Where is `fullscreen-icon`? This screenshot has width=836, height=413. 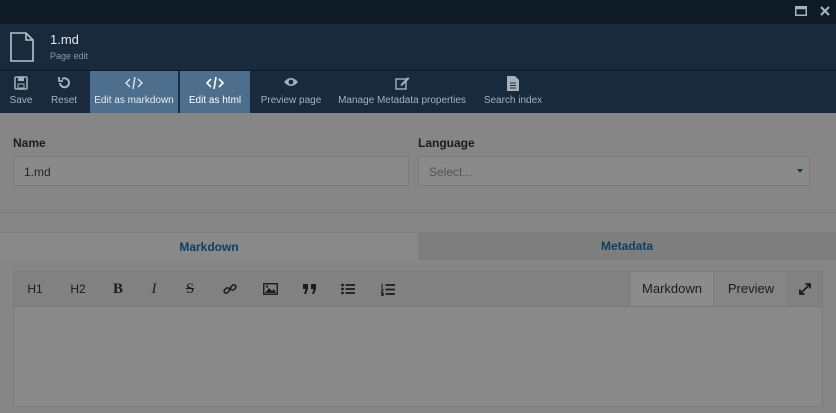 fullscreen-icon is located at coordinates (805, 289).